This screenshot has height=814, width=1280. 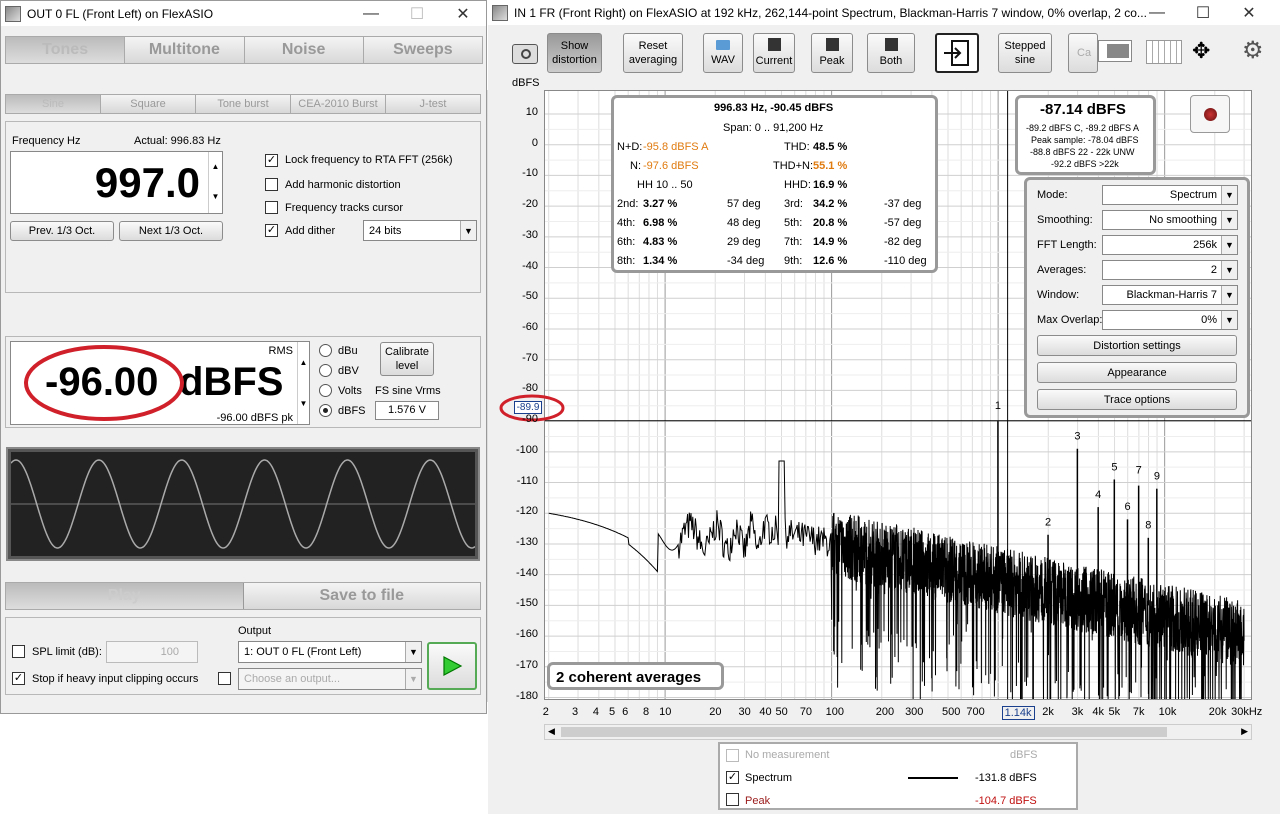 What do you see at coordinates (303, 383) in the screenshot?
I see `level-spinner: ▲ ▼` at bounding box center [303, 383].